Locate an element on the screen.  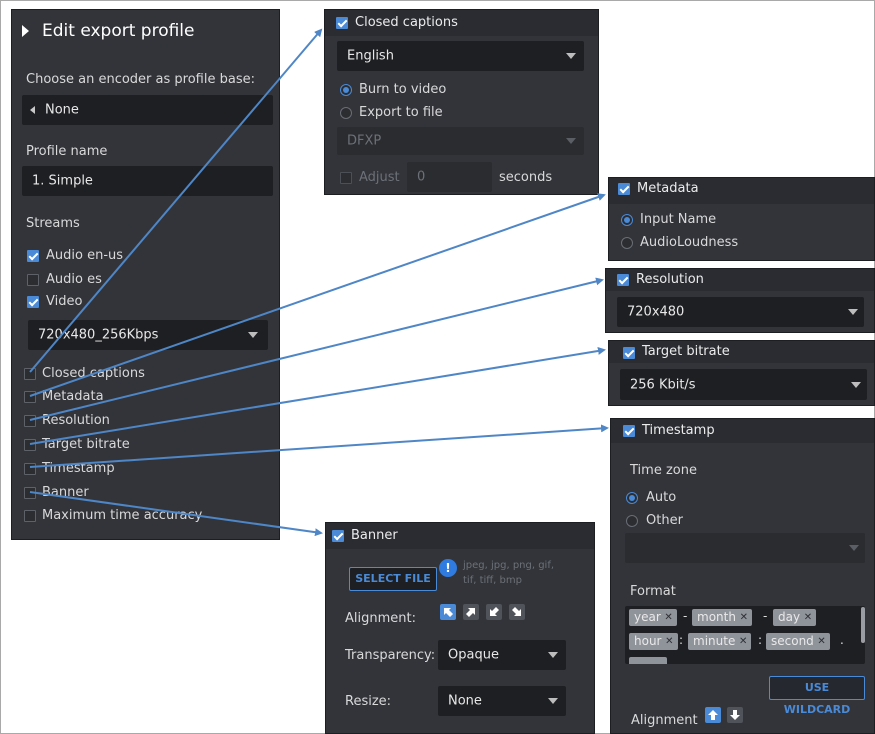
adjust-checkbox is located at coordinates (346, 178).